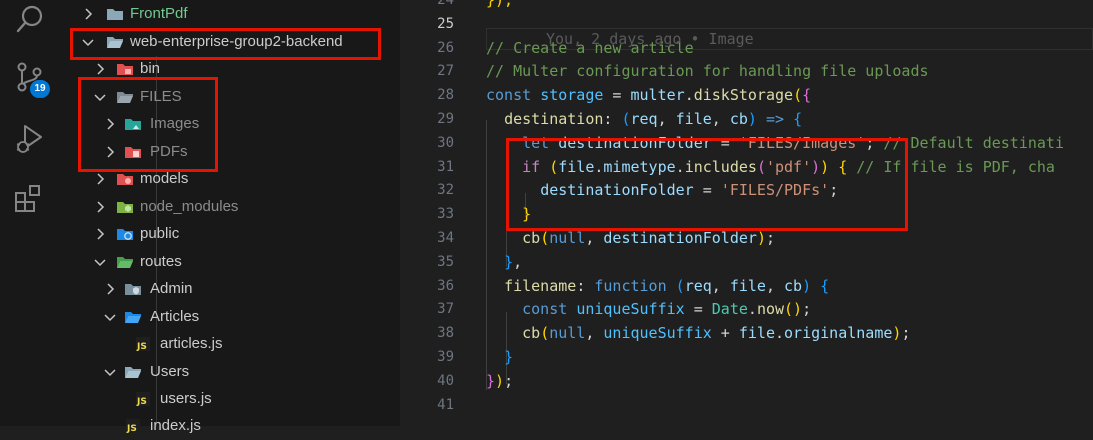 The image size is (1093, 440). I want to click on line-number: 27, so click(445, 71).